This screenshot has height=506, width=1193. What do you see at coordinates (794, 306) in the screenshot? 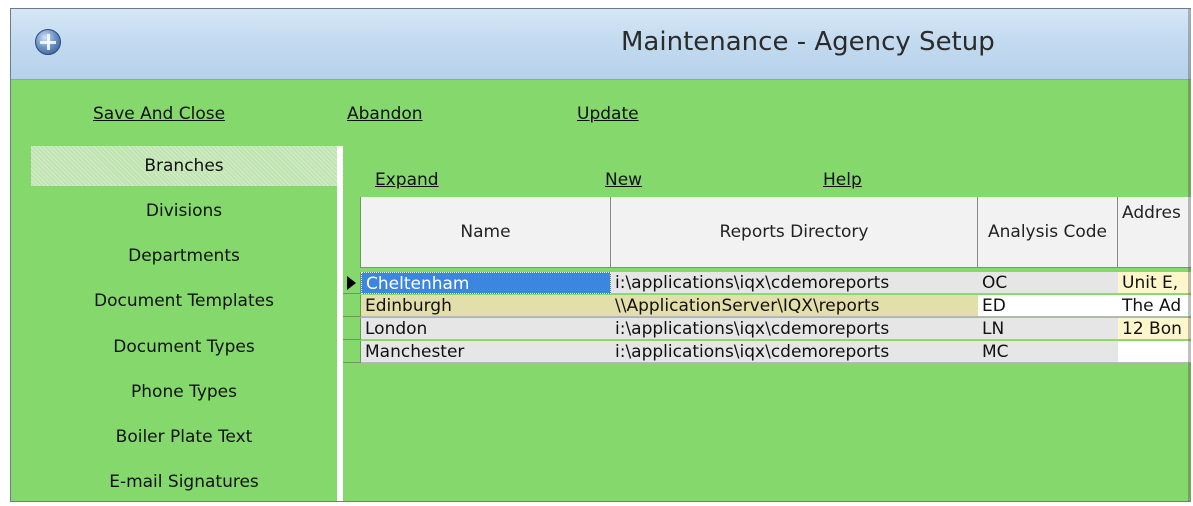
I see `cell-reports-directory: \\ApplicationServer\IQX\reports` at bounding box center [794, 306].